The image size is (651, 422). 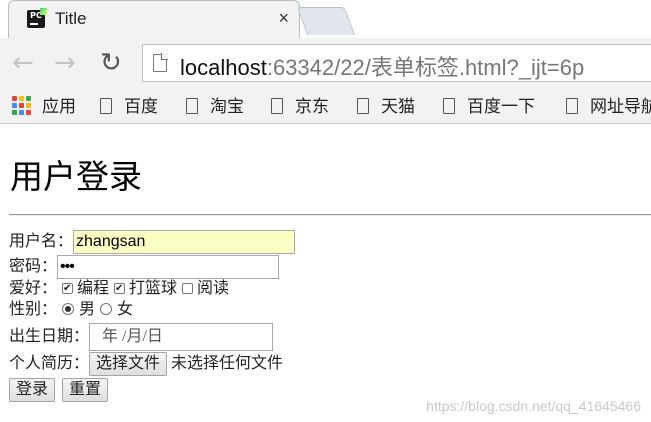 What do you see at coordinates (227, 364) in the screenshot?
I see `file-status-text: 未选择任何文件` at bounding box center [227, 364].